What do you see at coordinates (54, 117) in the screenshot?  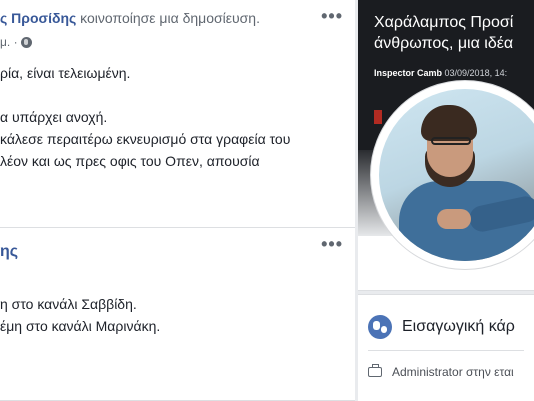 I see `post-text-line: α υπάρχει ανοχή.` at bounding box center [54, 117].